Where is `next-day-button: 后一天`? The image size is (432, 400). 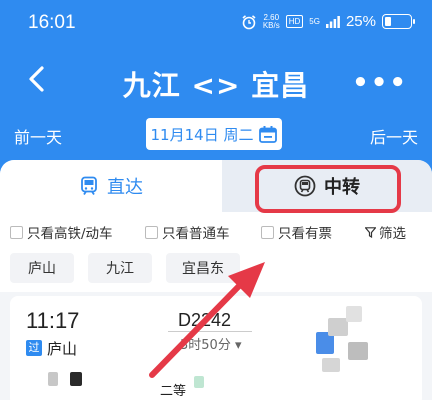 next-day-button: 后一天 is located at coordinates (394, 136).